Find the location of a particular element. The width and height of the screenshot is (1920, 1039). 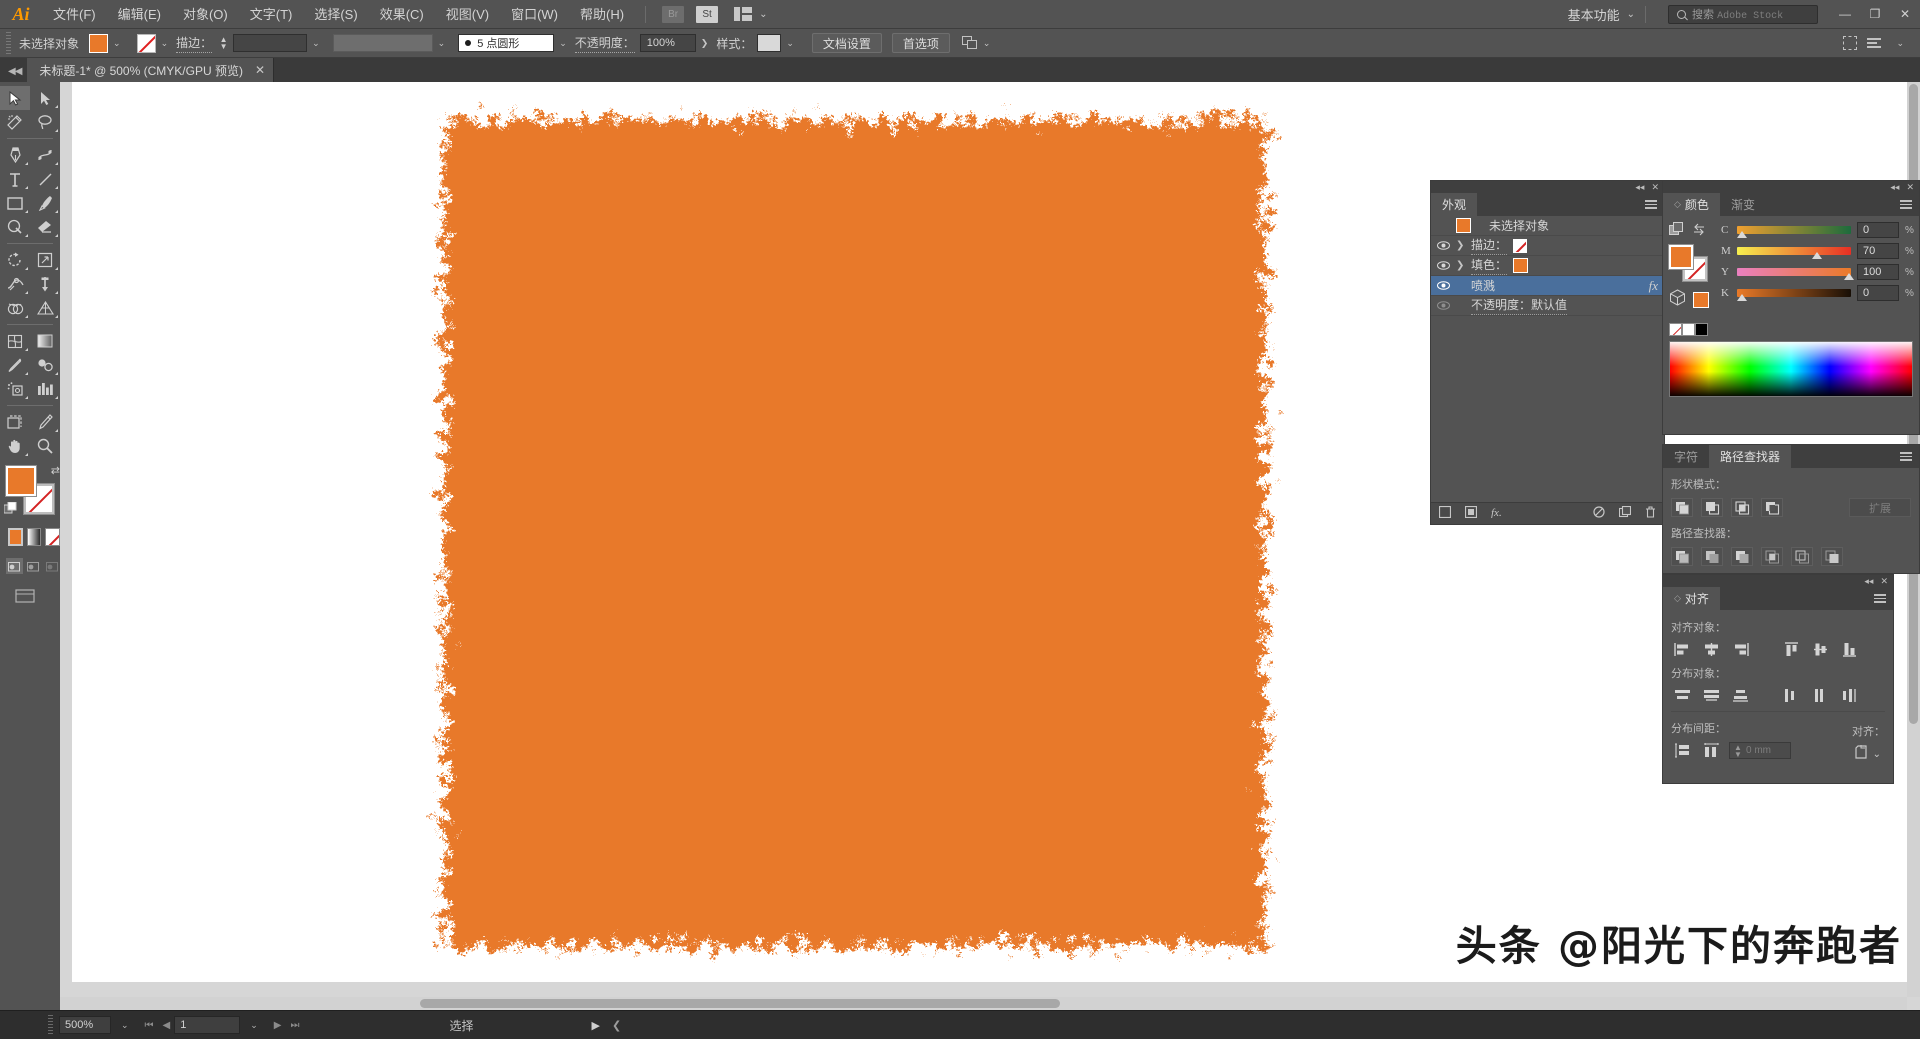

spacing-stepper-icon: ▲ ▼ is located at coordinates (1738, 750).